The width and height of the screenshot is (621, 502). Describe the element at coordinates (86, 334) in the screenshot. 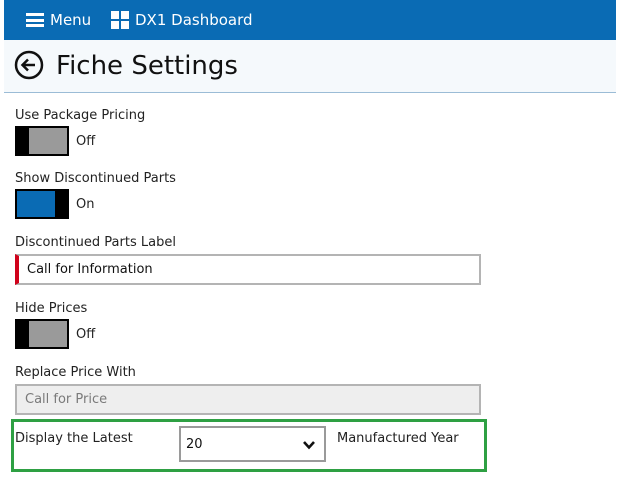

I see `hide-prices-state: Off` at that location.